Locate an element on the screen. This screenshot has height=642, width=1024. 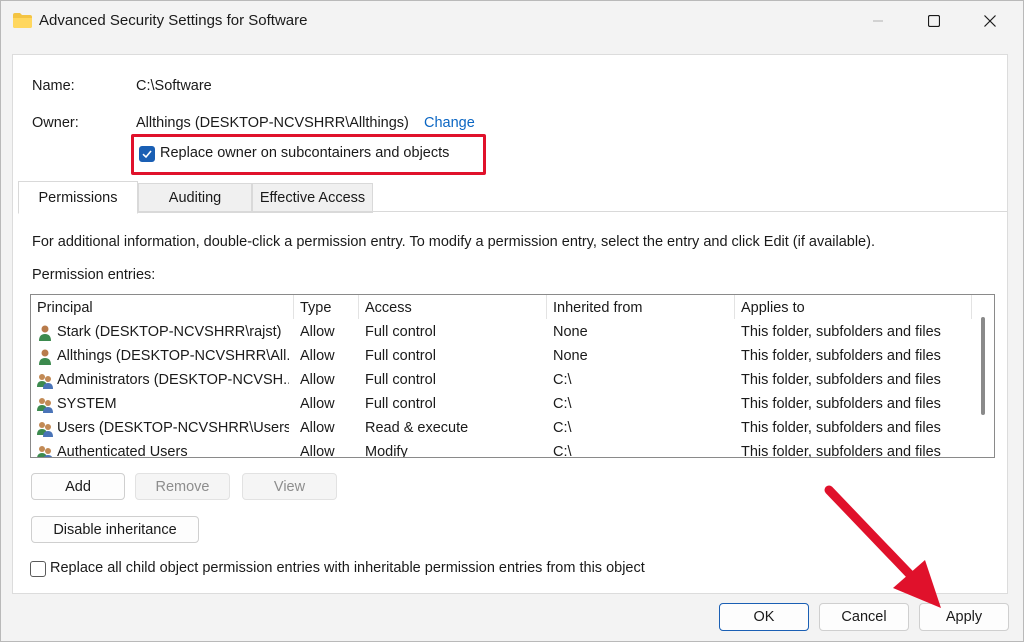
cell-principal: SYSTEM is located at coordinates (87, 404).